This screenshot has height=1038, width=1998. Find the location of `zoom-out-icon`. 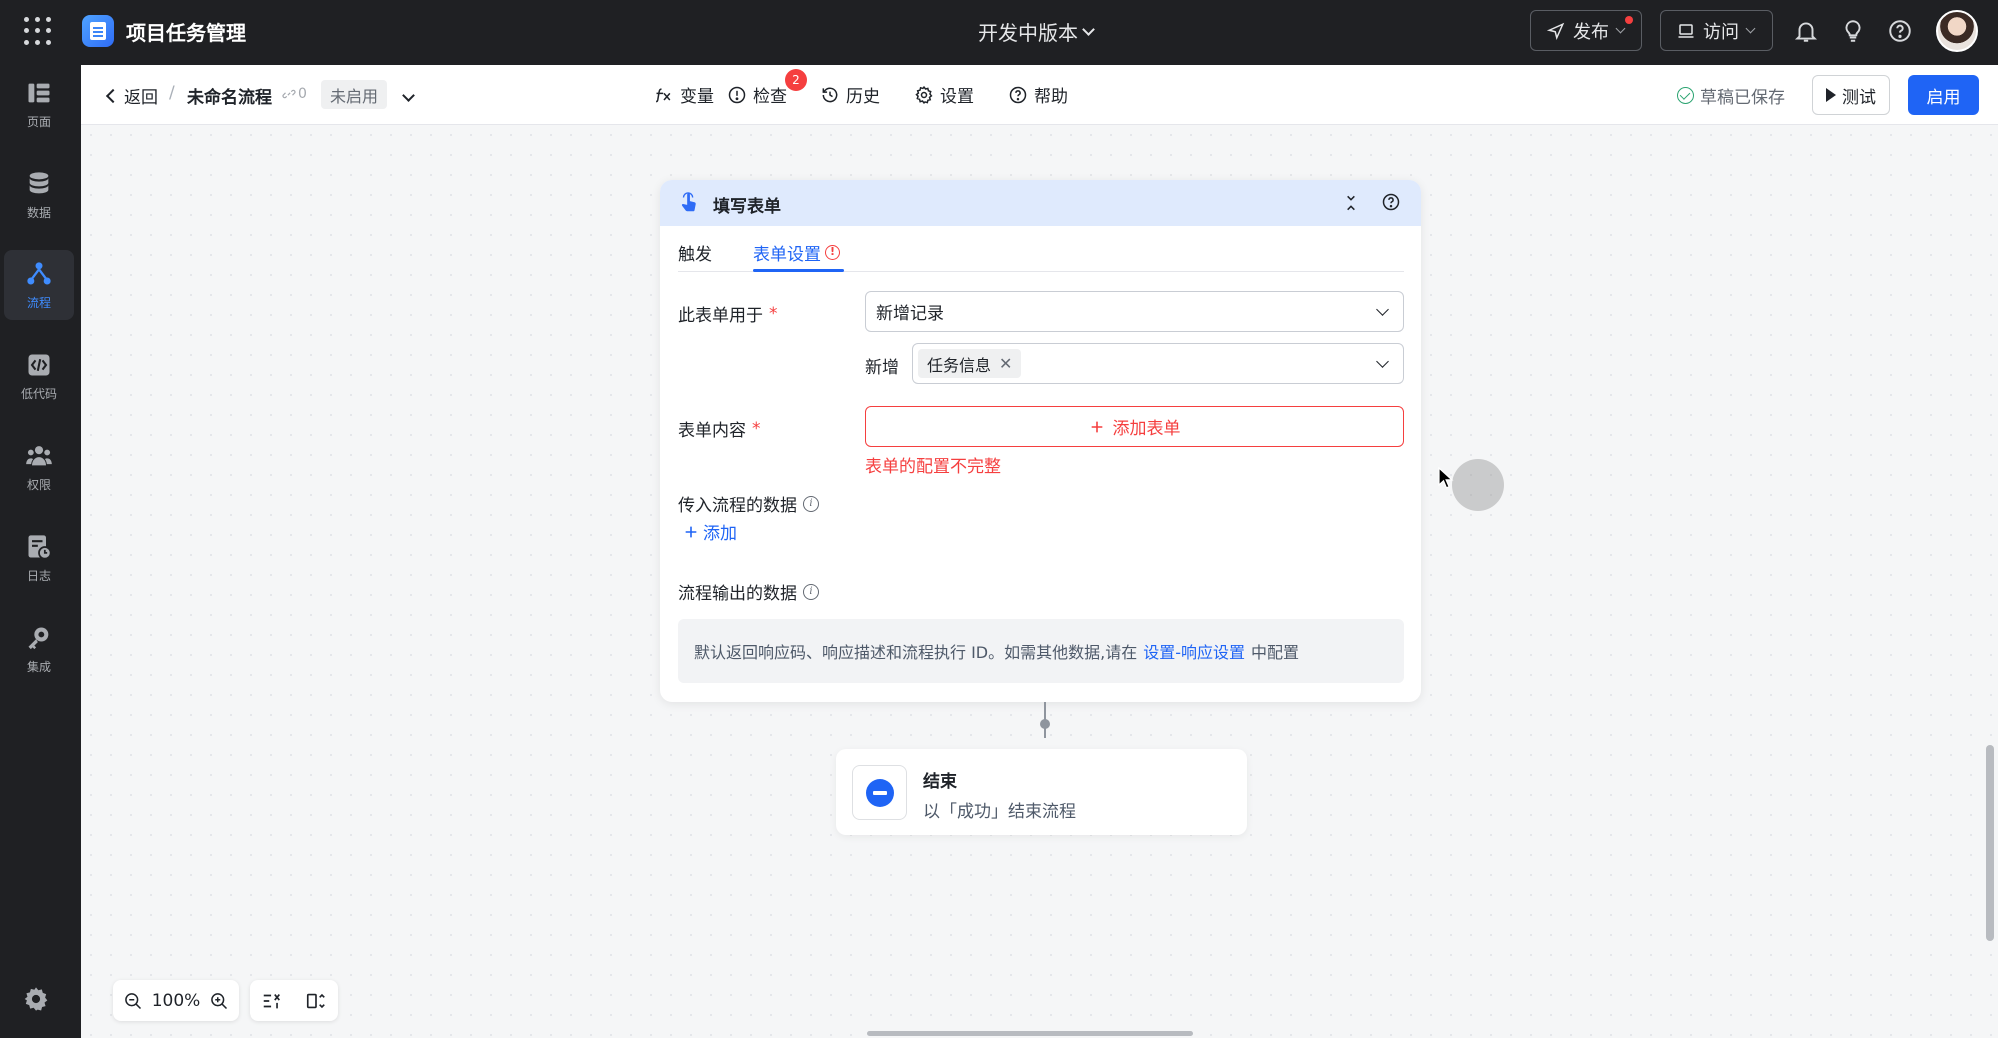

zoom-out-icon is located at coordinates (133, 1001).